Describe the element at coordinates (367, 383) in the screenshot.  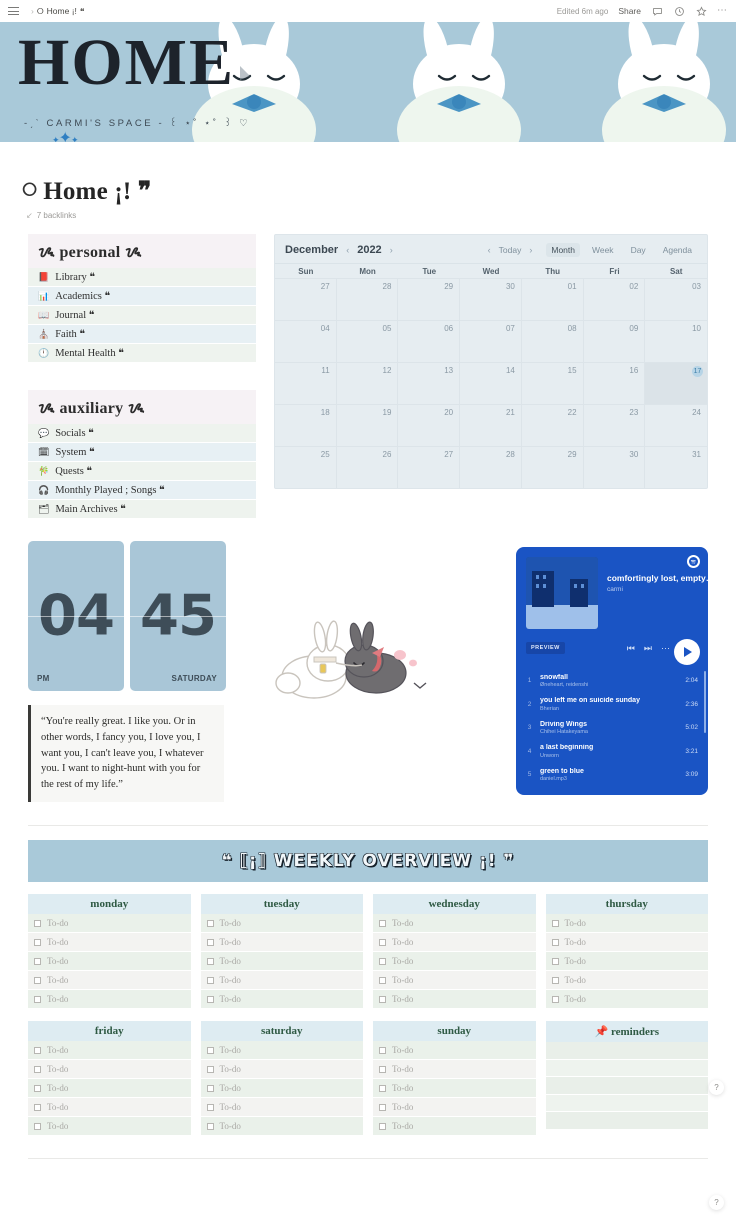
I see `calendar-day-cell: 12` at that location.